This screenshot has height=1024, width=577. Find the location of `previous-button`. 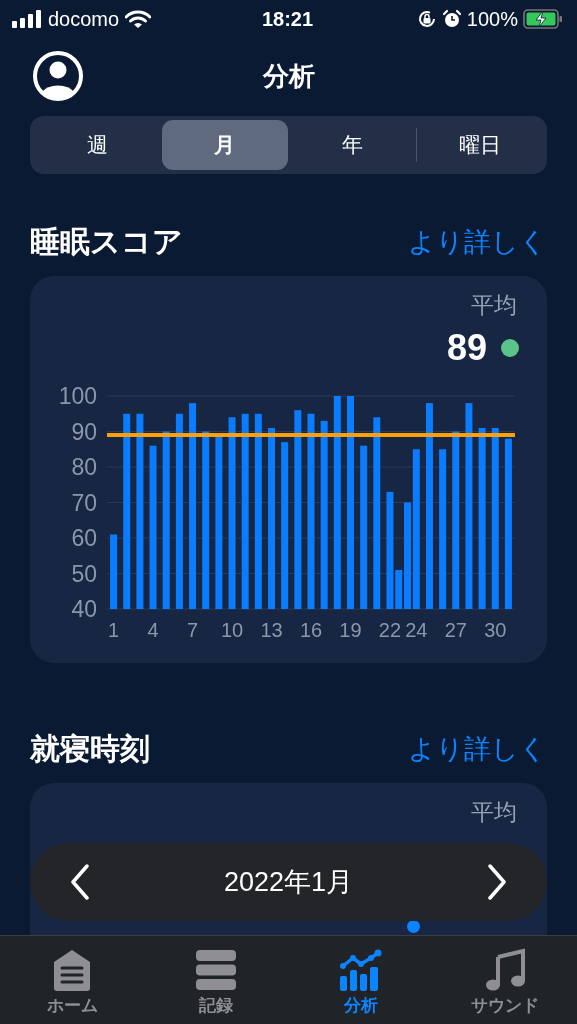

previous-button is located at coordinates (80, 882).